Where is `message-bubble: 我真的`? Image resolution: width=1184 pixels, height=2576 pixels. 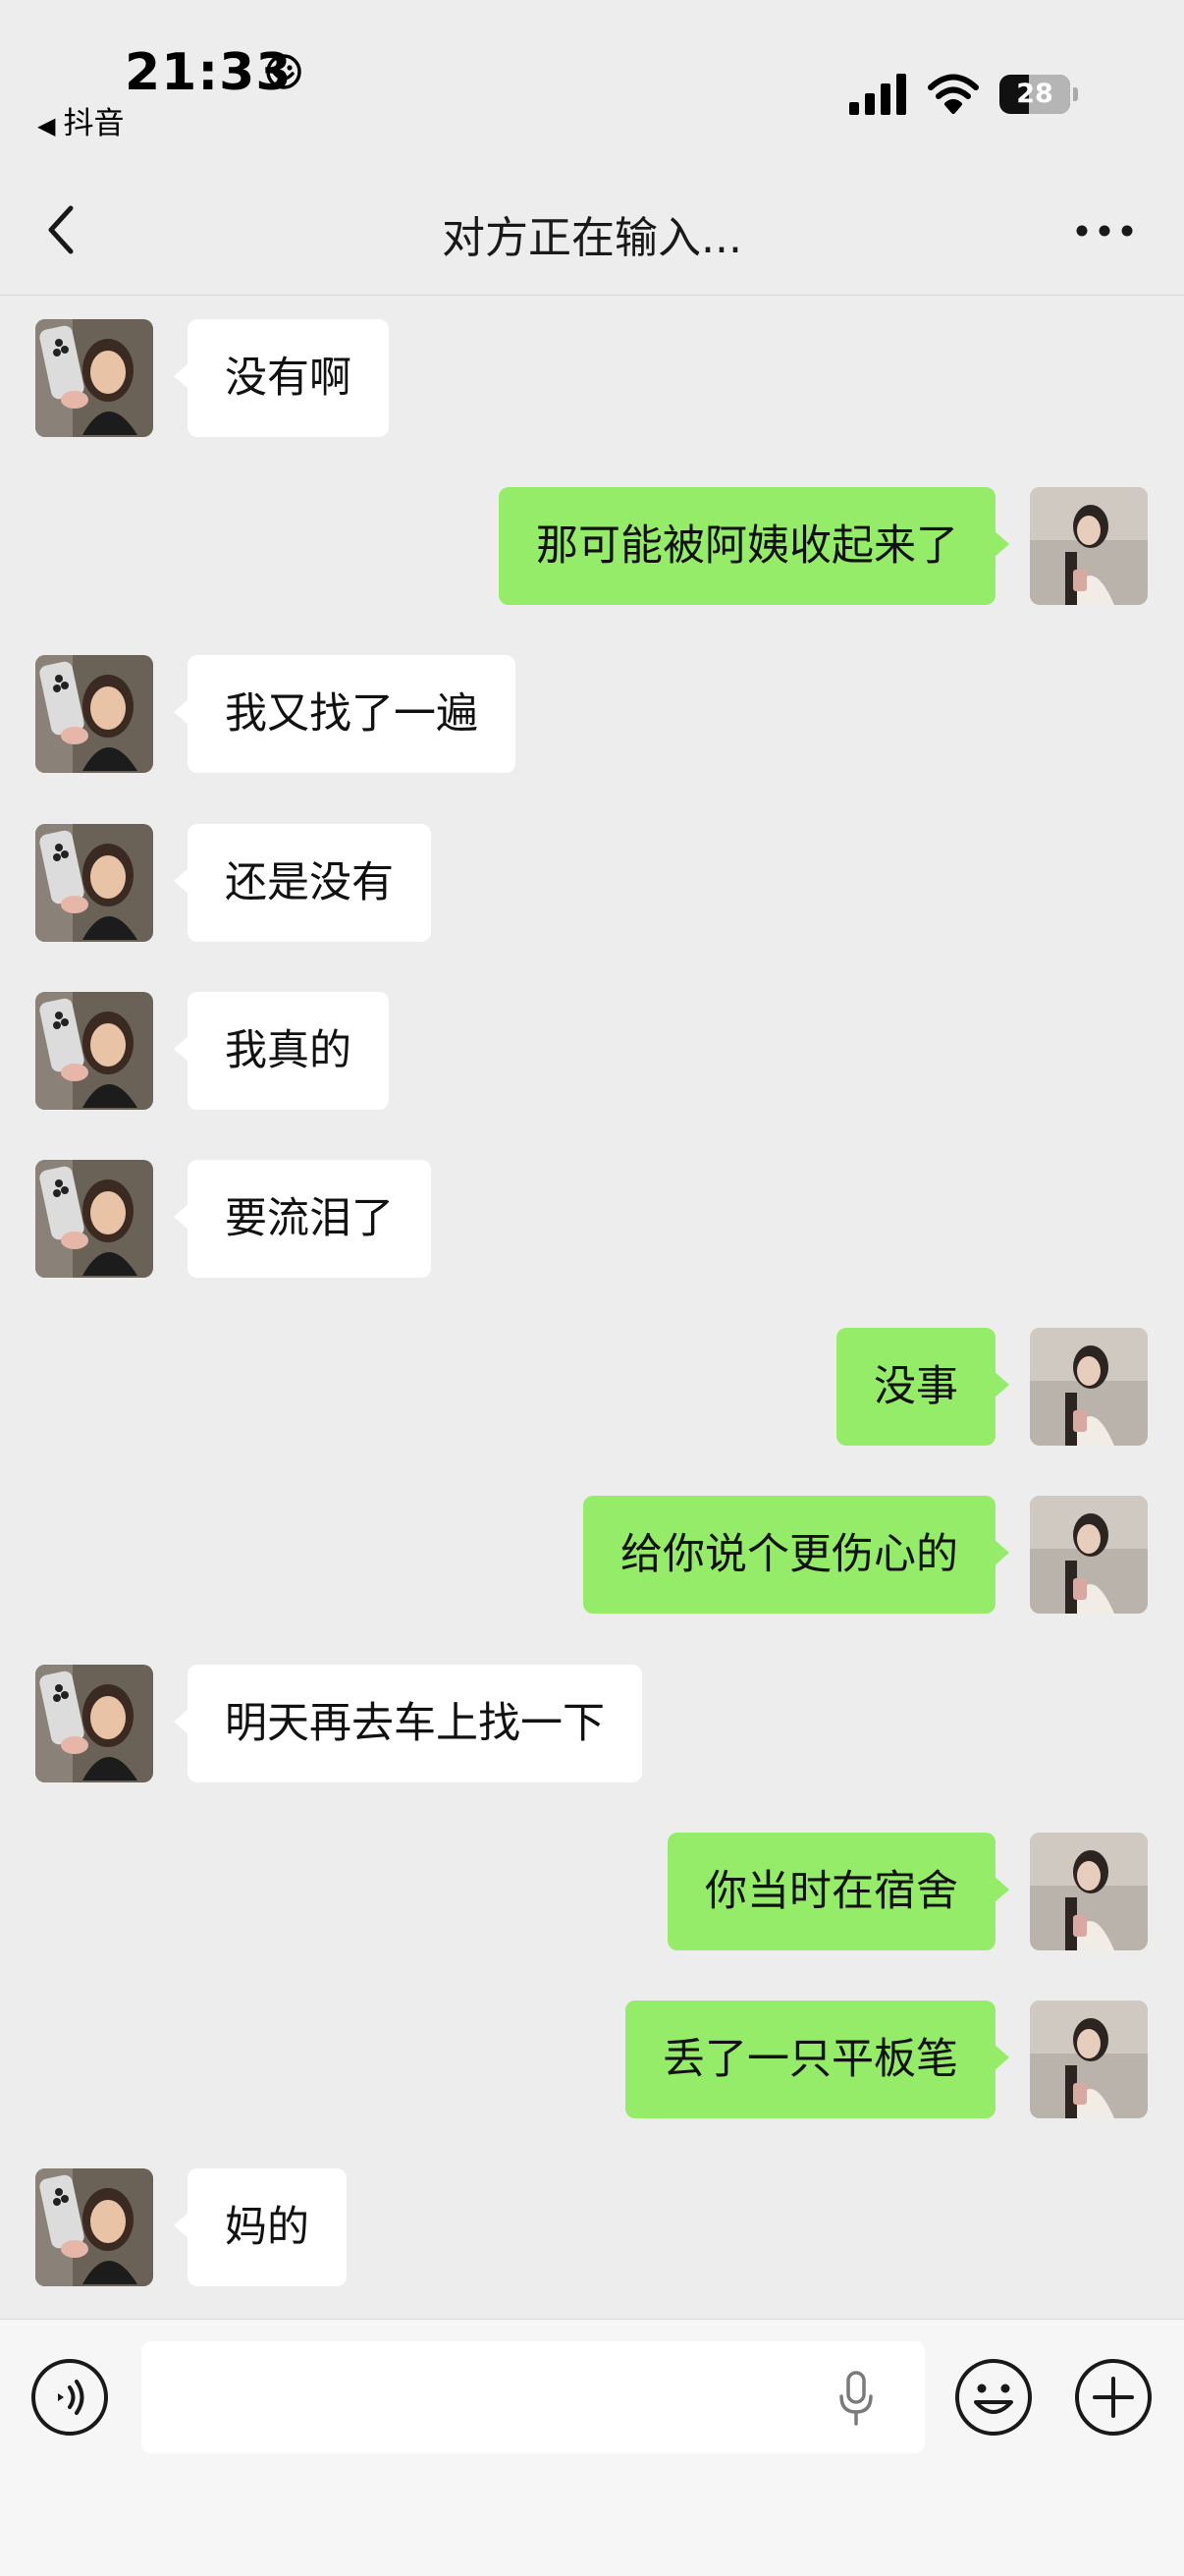 message-bubble: 我真的 is located at coordinates (281, 1051).